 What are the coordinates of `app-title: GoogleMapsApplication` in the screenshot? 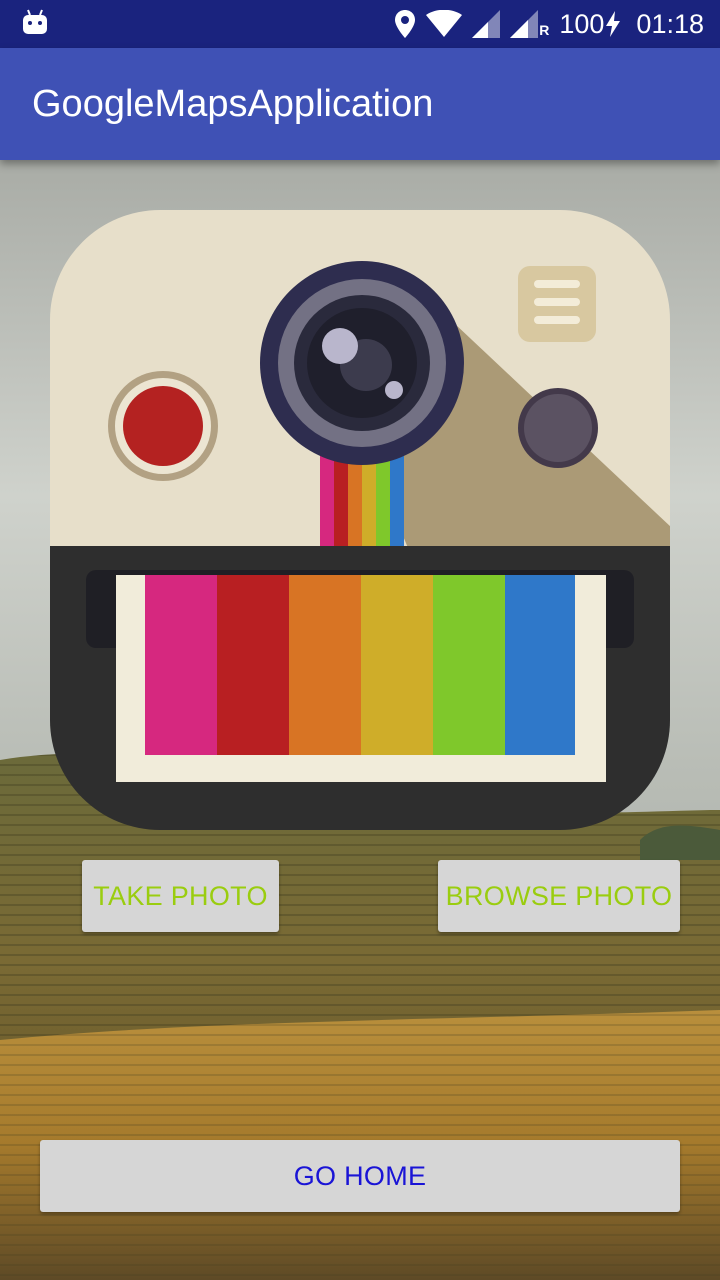 It's located at (233, 103).